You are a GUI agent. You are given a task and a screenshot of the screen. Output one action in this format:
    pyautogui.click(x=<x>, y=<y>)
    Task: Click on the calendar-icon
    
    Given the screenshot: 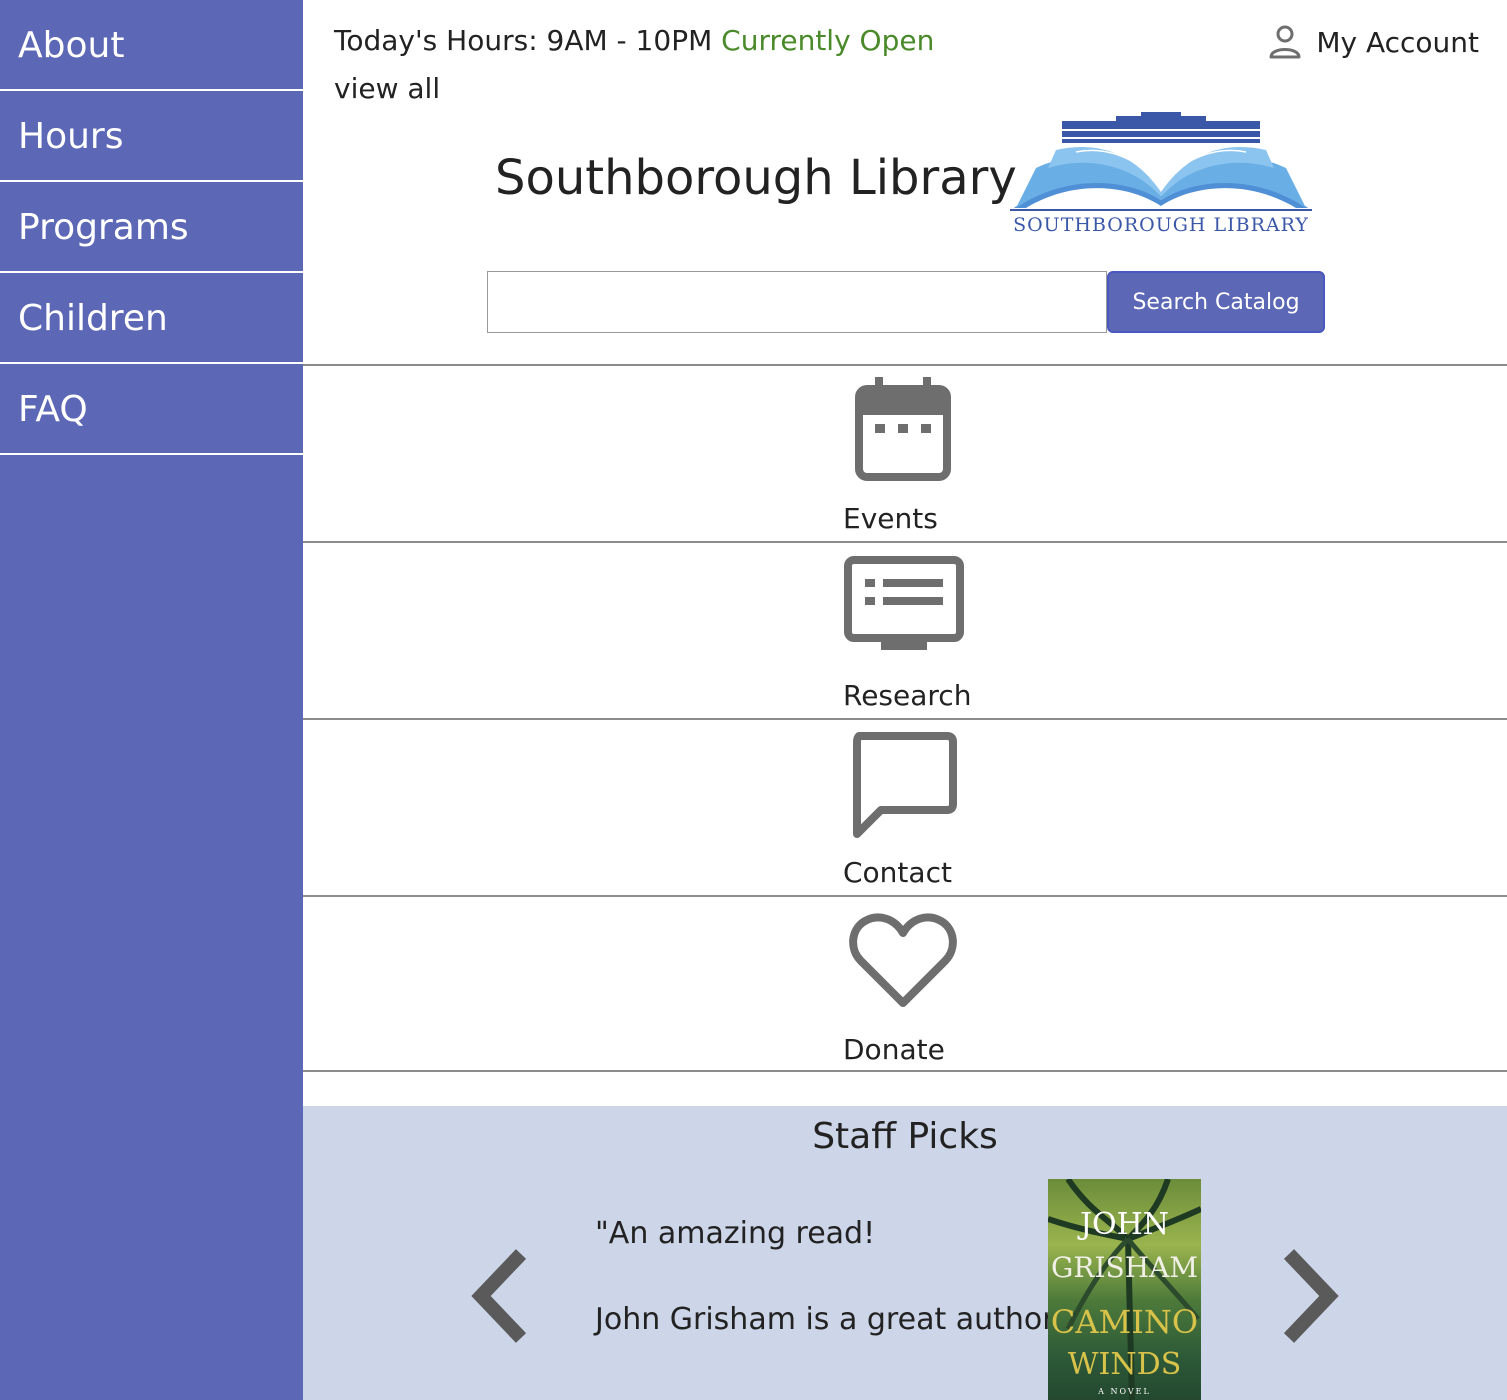 What is the action you would take?
    pyautogui.click(x=903, y=429)
    